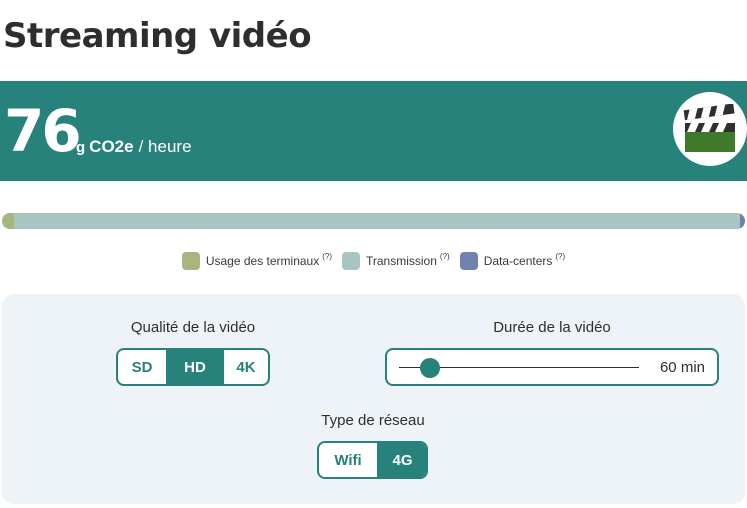 The width and height of the screenshot is (747, 508). Describe the element at coordinates (552, 327) in the screenshot. I see `duration-label: Durée de la vidéo` at that location.